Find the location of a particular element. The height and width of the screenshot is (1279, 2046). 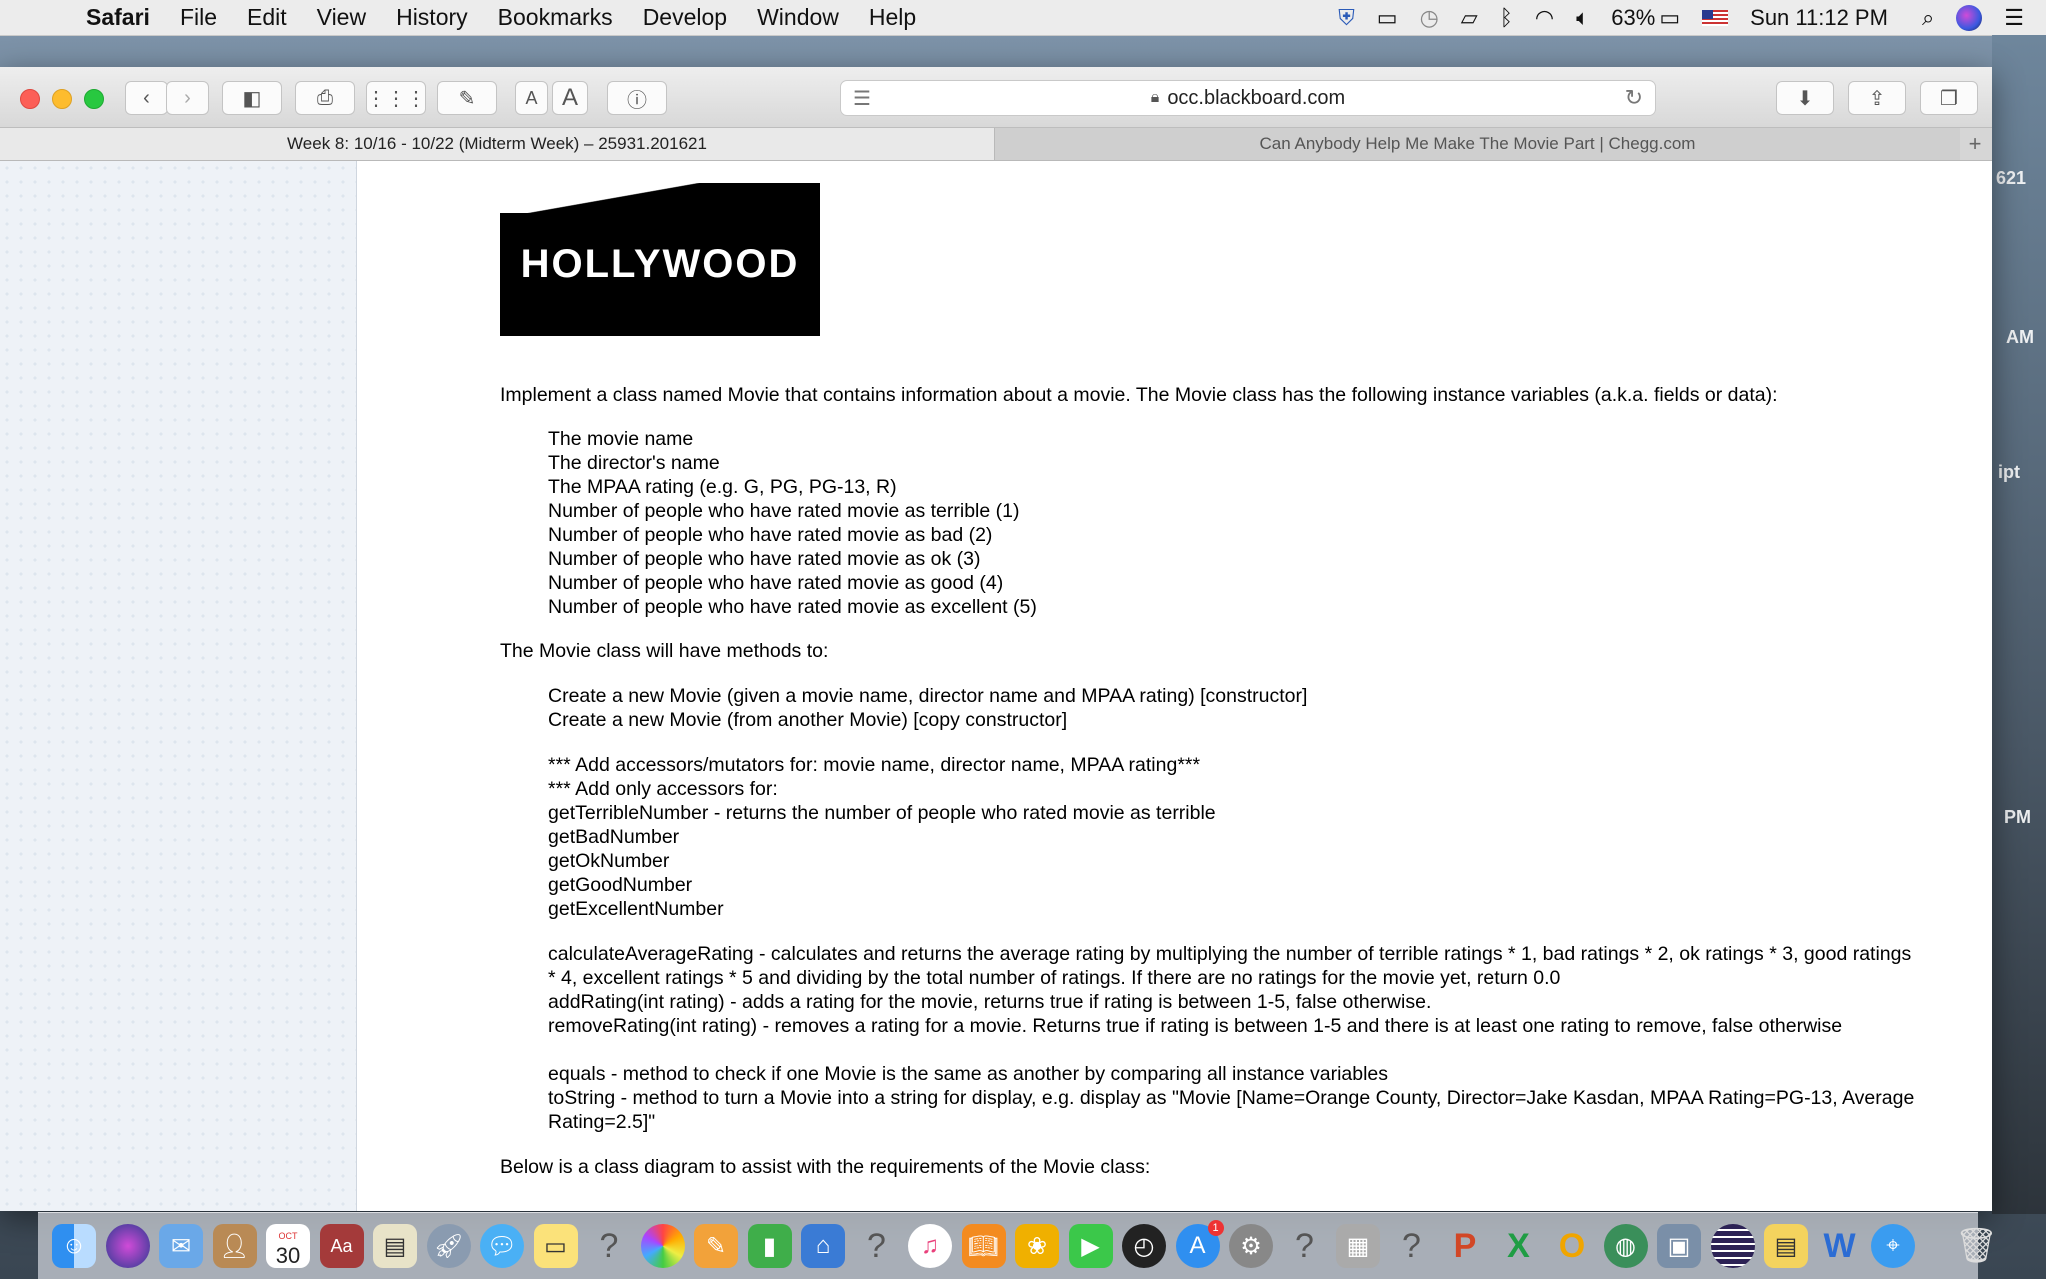

bluetooth-icon: ᛒ is located at coordinates (1506, 18).